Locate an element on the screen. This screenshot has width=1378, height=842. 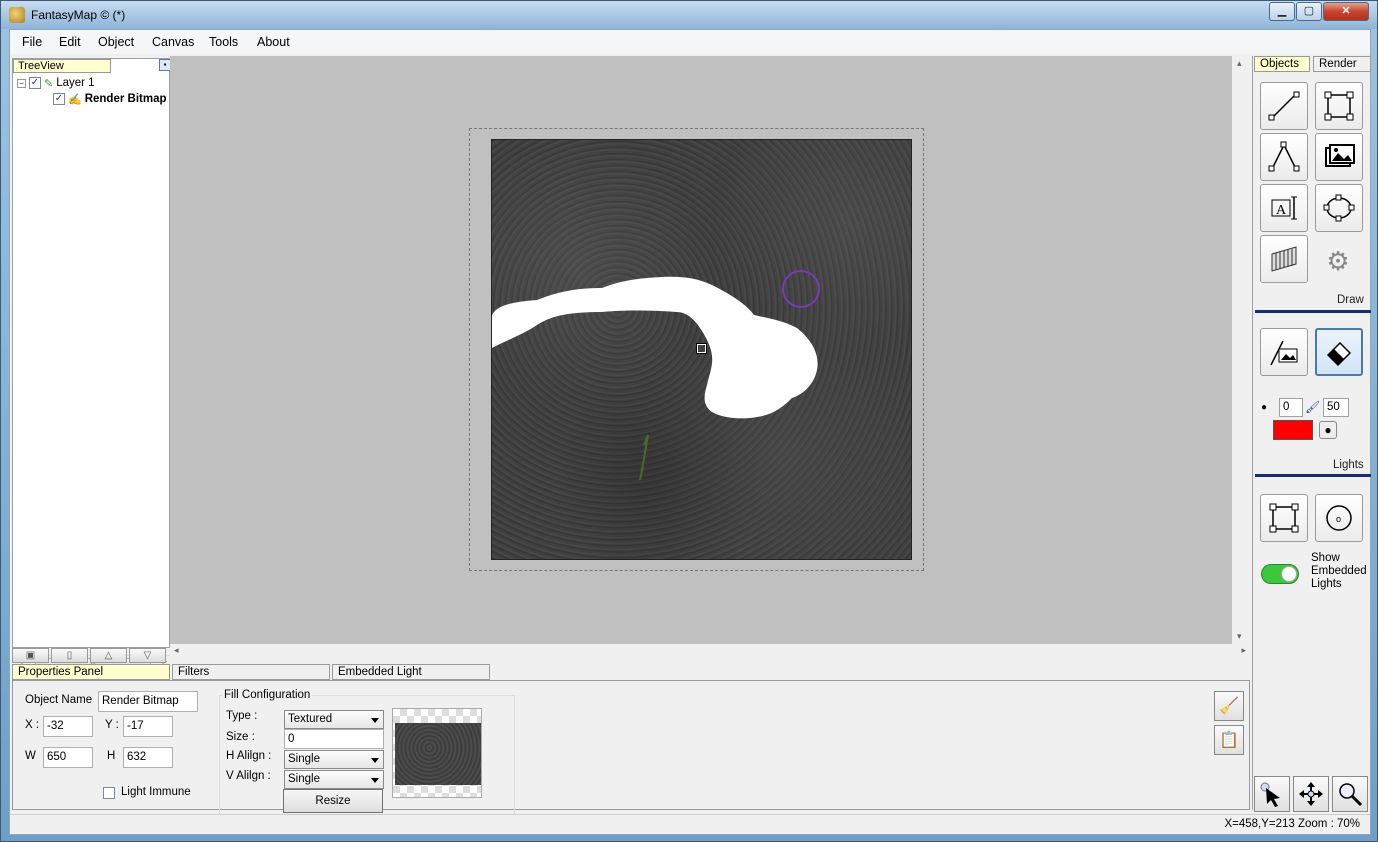
point-light-button: o is located at coordinates (1339, 518).